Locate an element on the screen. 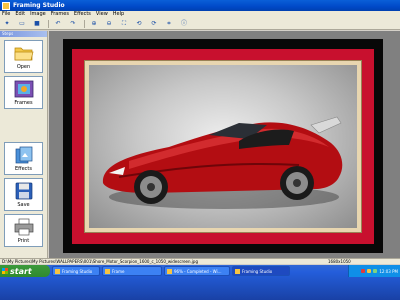 This screenshot has width=400, height=300. frames-label: Frames is located at coordinates (23, 102).